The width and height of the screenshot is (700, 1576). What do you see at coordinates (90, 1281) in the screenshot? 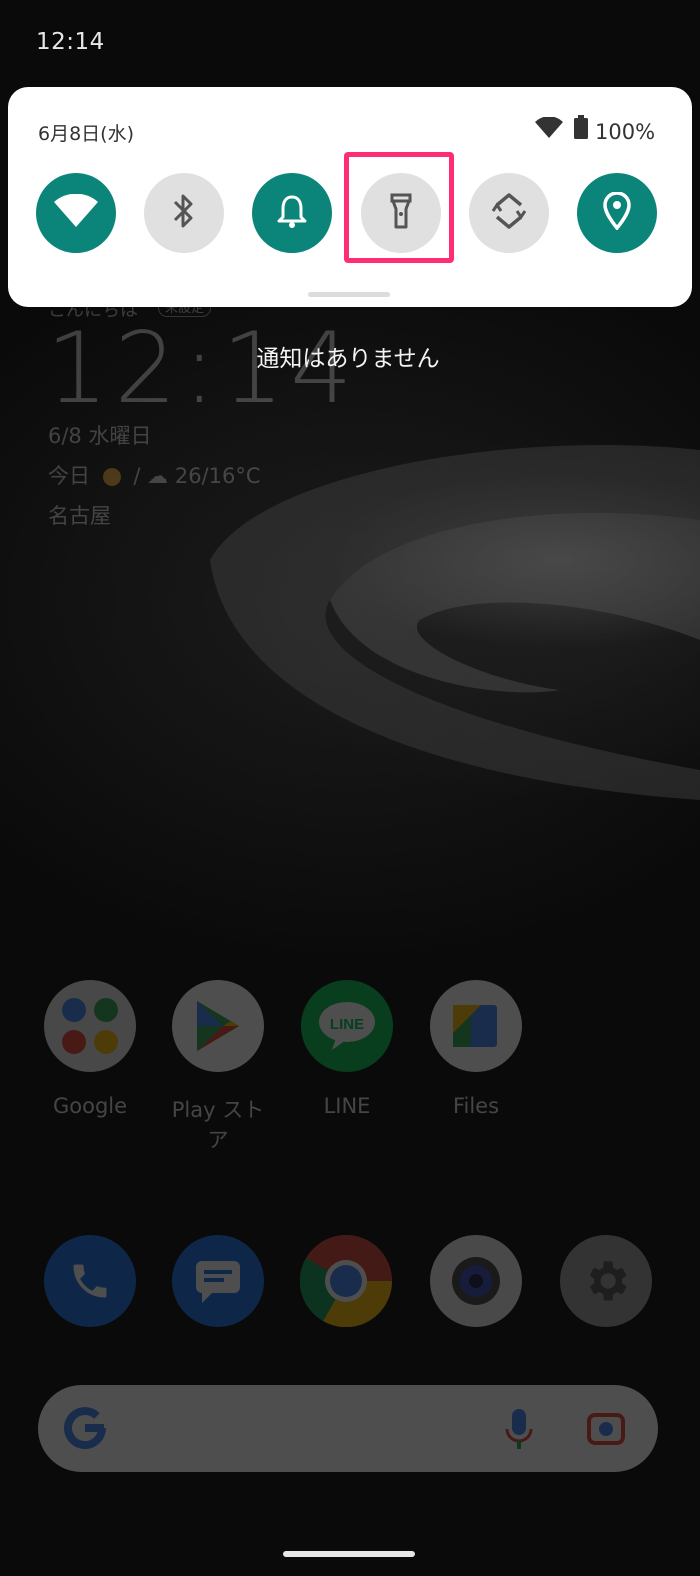
I see `phone-icon` at bounding box center [90, 1281].